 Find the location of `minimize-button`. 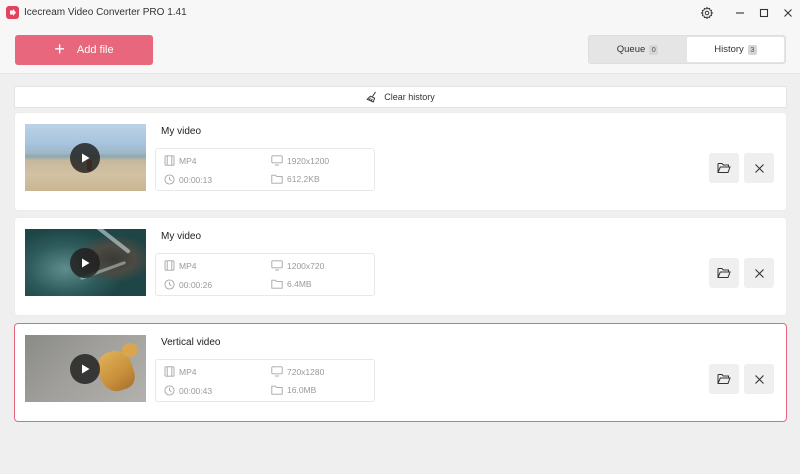

minimize-button is located at coordinates (740, 13).